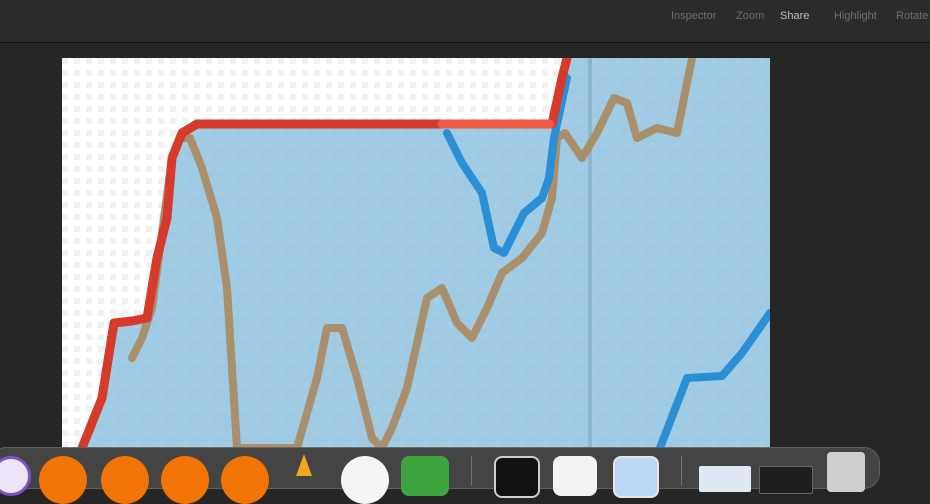  Describe the element at coordinates (575, 476) in the screenshot. I see `vscode-icon` at that location.